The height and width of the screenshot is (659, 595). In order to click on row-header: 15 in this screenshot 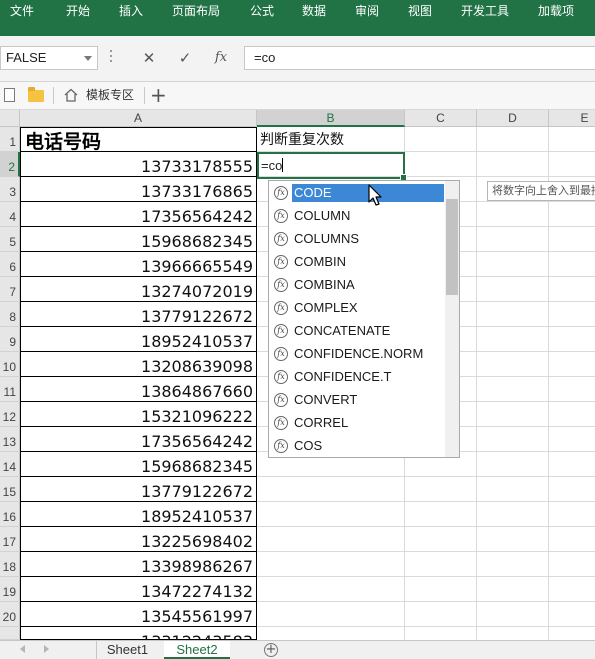, I will do `click(10, 489)`.